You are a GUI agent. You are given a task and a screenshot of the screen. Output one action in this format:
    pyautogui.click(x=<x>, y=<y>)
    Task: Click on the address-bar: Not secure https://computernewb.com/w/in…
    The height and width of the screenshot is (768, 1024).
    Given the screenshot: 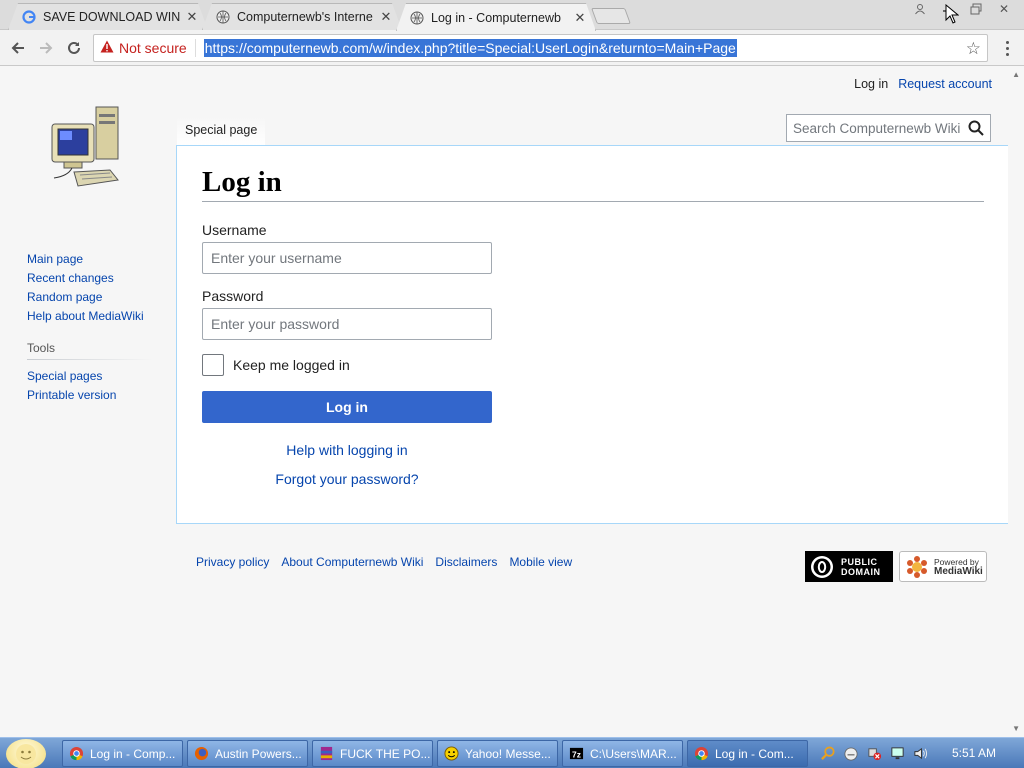 What is the action you would take?
    pyautogui.click(x=540, y=48)
    